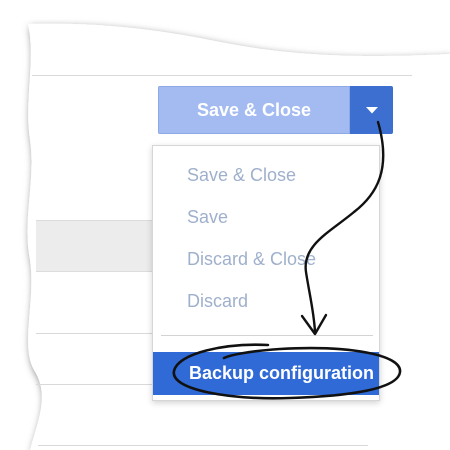 Image resolution: width=450 pixels, height=450 pixels. I want to click on caret-down-icon, so click(371, 109).